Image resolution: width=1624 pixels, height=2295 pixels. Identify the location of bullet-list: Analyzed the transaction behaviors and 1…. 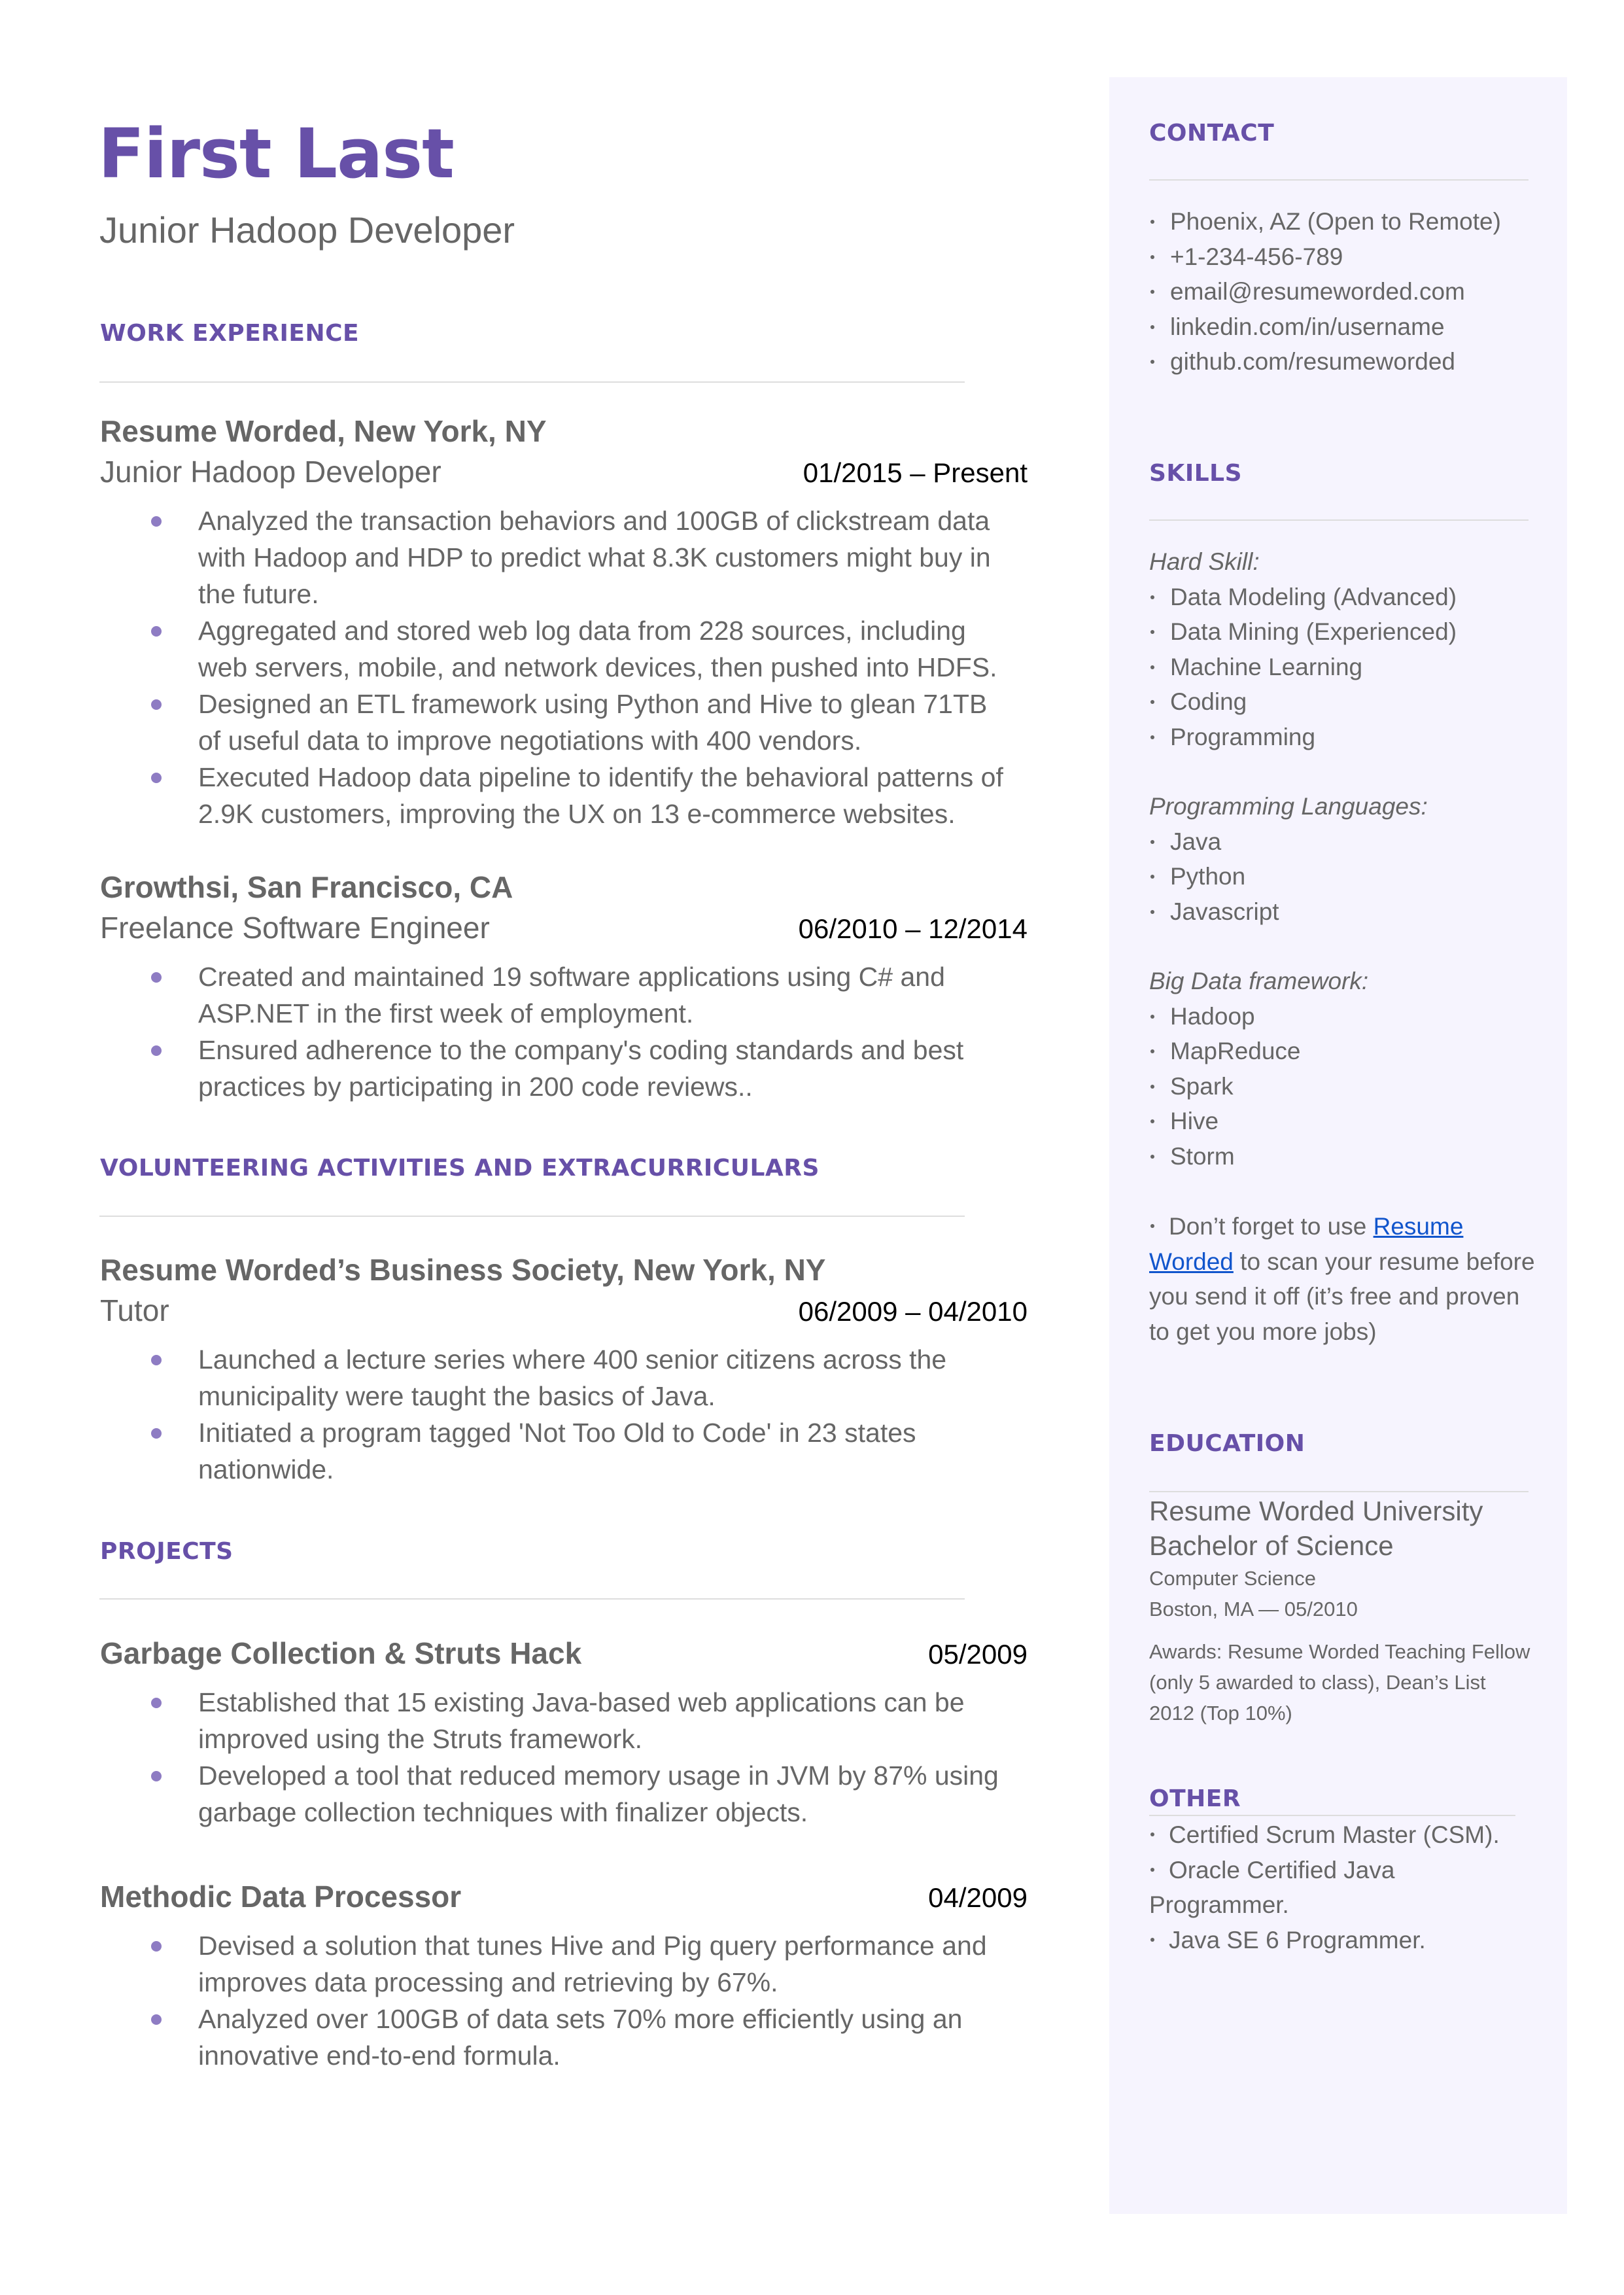
(564, 667).